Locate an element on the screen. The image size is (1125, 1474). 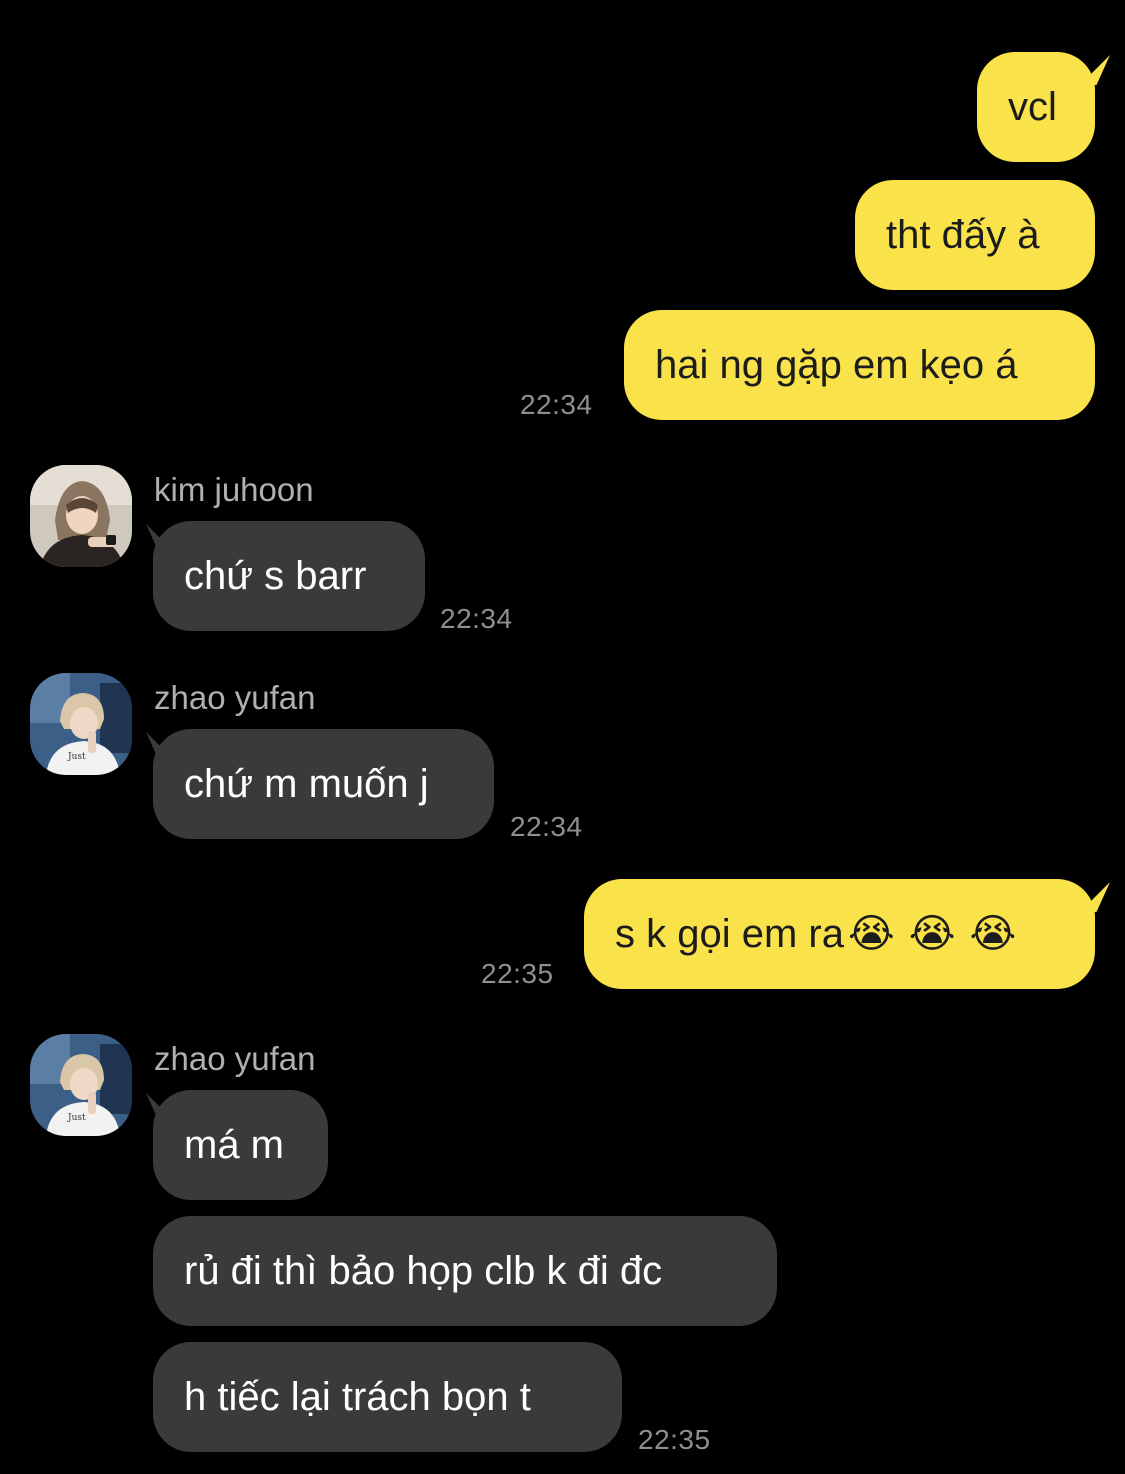
avatar is located at coordinates (81, 516).